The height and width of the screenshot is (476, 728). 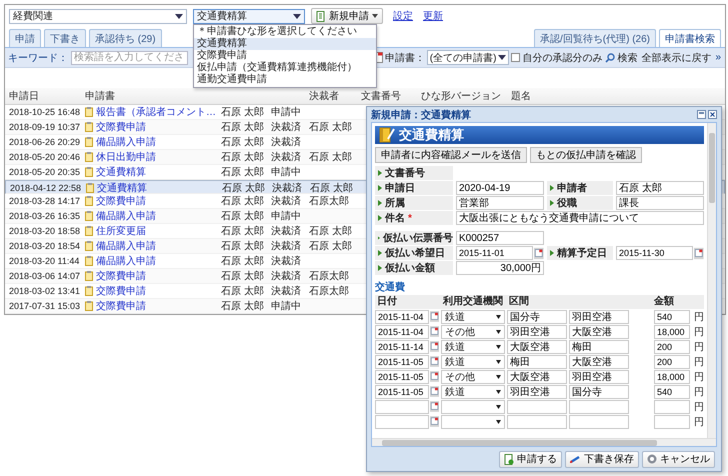 What do you see at coordinates (414, 188) in the screenshot?
I see `field-label: 申請日` at bounding box center [414, 188].